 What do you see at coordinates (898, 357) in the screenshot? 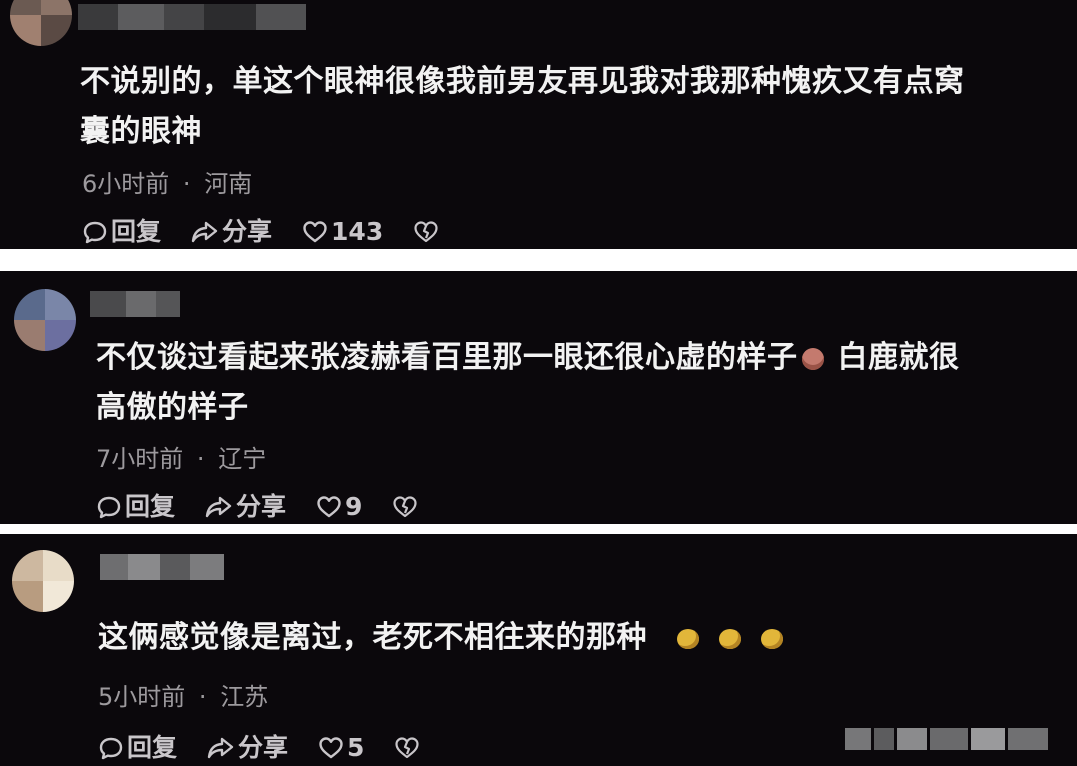
I see `comment-text-segment: 白鹿就很` at bounding box center [898, 357].